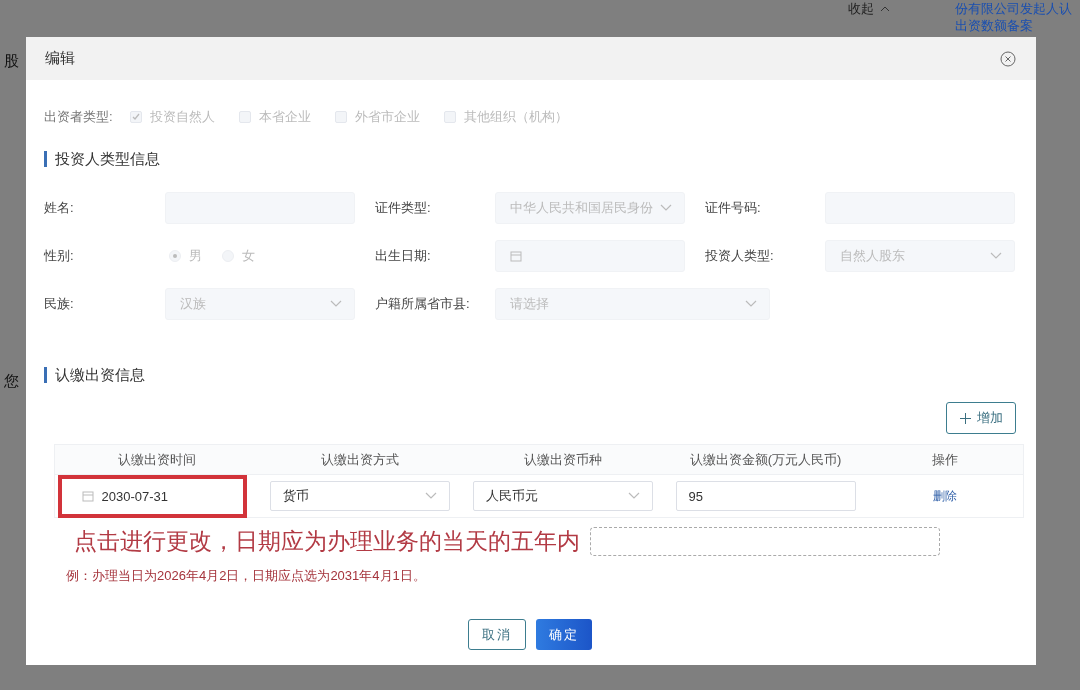  What do you see at coordinates (765, 496) in the screenshot?
I see `amount-field: 95` at bounding box center [765, 496].